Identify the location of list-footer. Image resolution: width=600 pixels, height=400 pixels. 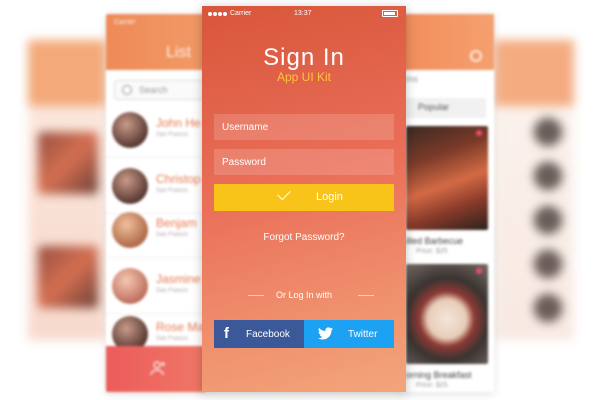
(156, 369).